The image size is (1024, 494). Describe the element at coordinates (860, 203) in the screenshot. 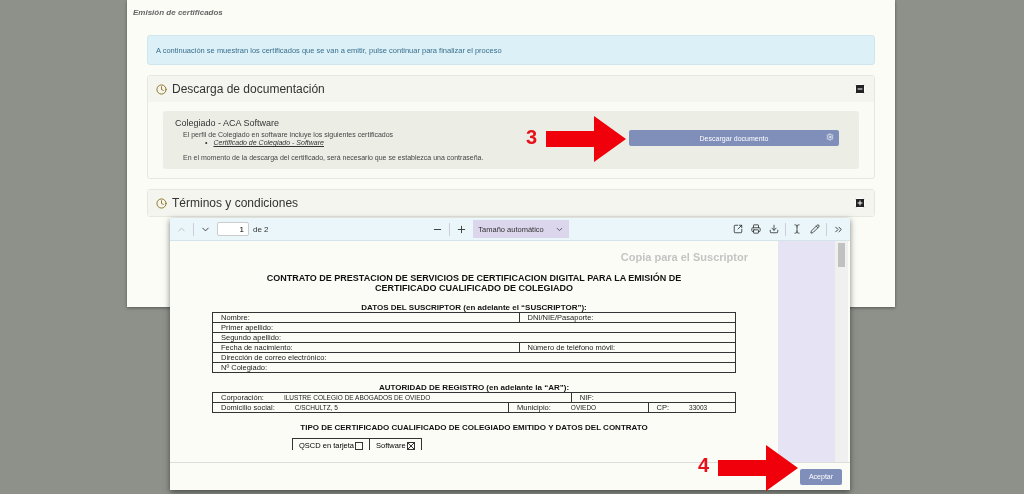

I see `expand-icon` at that location.